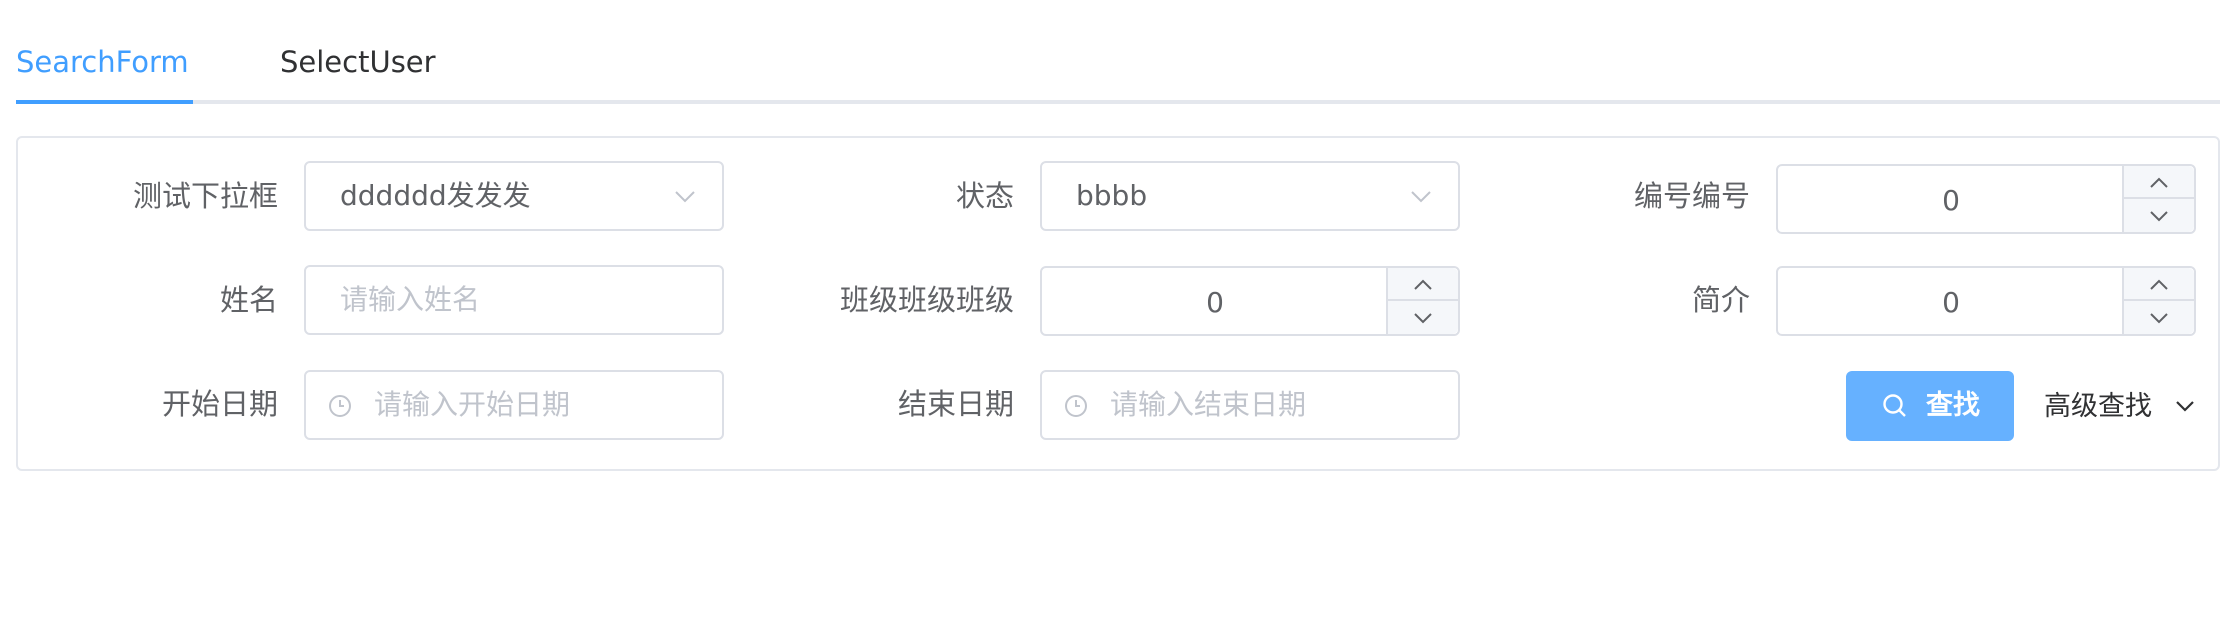 The image size is (2230, 622). Describe the element at coordinates (1215, 302) in the screenshot. I see `class-value: 0` at that location.